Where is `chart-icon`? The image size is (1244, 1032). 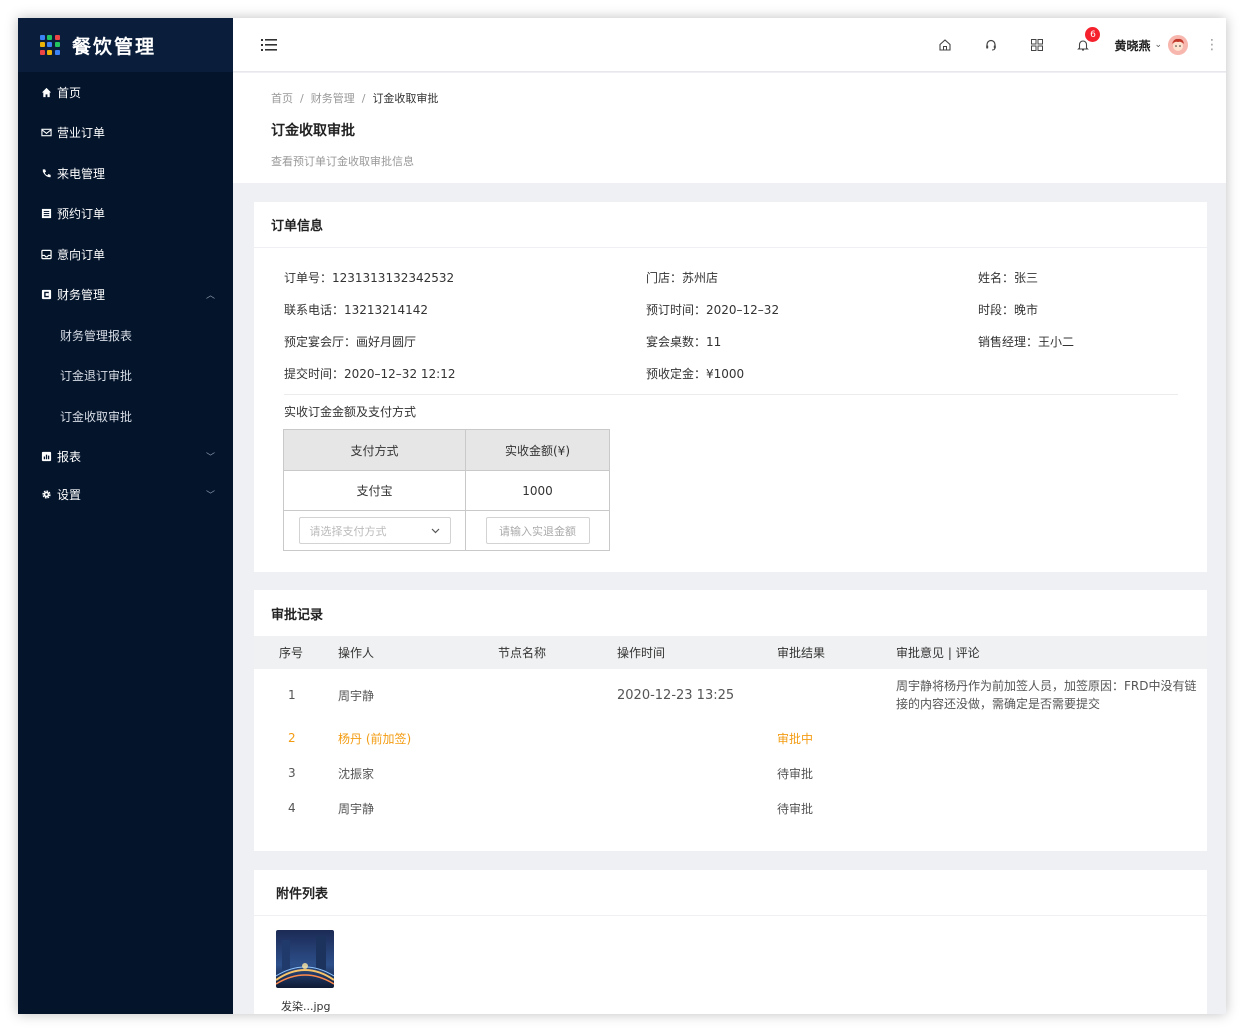
chart-icon is located at coordinates (46, 457).